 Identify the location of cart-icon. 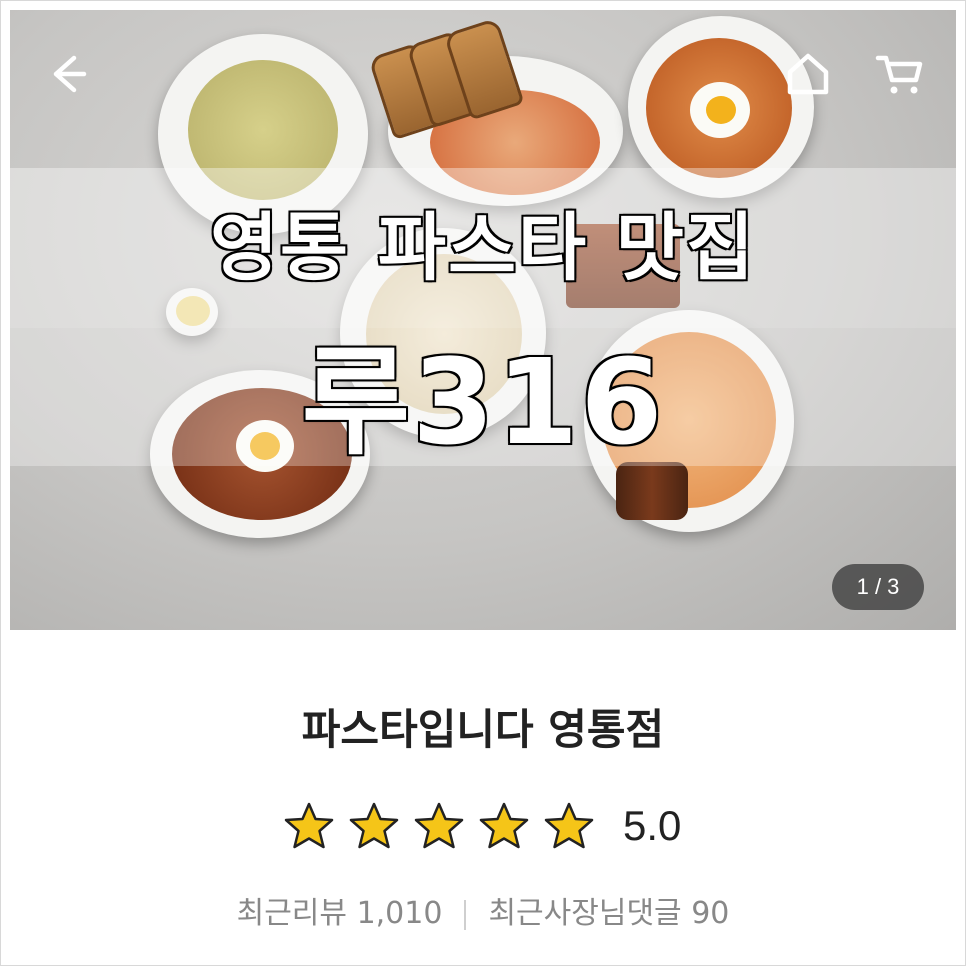
(900, 74).